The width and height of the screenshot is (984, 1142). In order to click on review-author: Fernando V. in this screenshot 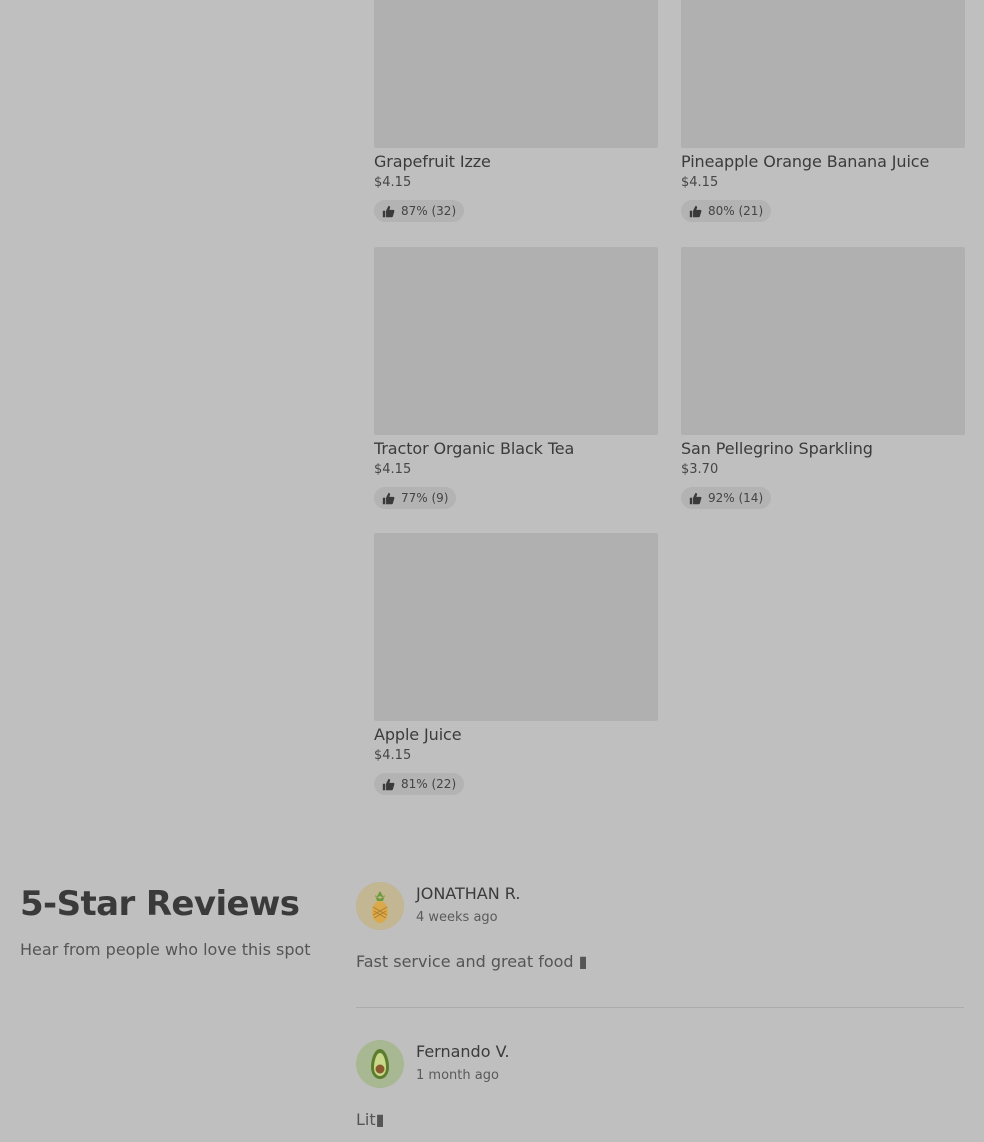, I will do `click(463, 1051)`.